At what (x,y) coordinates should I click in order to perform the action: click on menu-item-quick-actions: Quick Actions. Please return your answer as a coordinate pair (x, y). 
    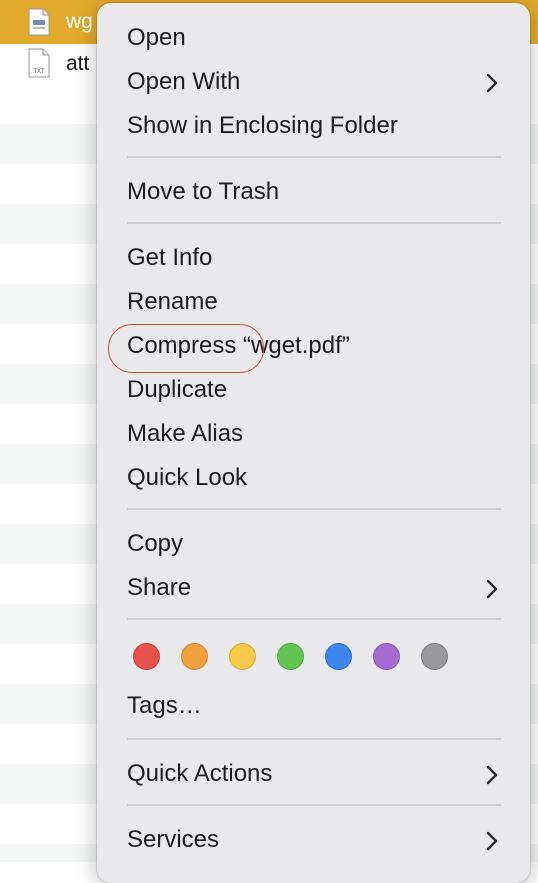
    Looking at the image, I should click on (313, 775).